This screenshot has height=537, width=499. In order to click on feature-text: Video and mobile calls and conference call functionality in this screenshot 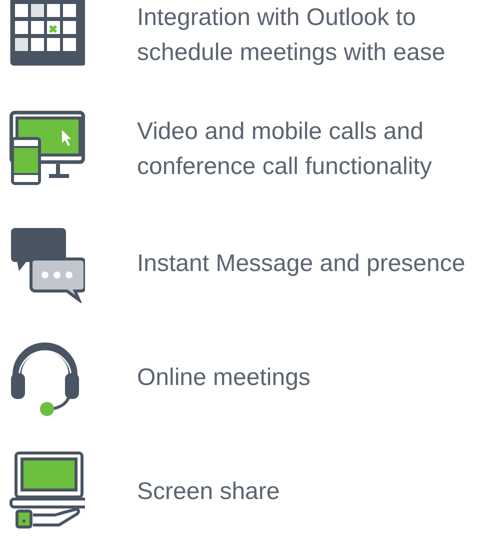, I will do `click(284, 149)`.